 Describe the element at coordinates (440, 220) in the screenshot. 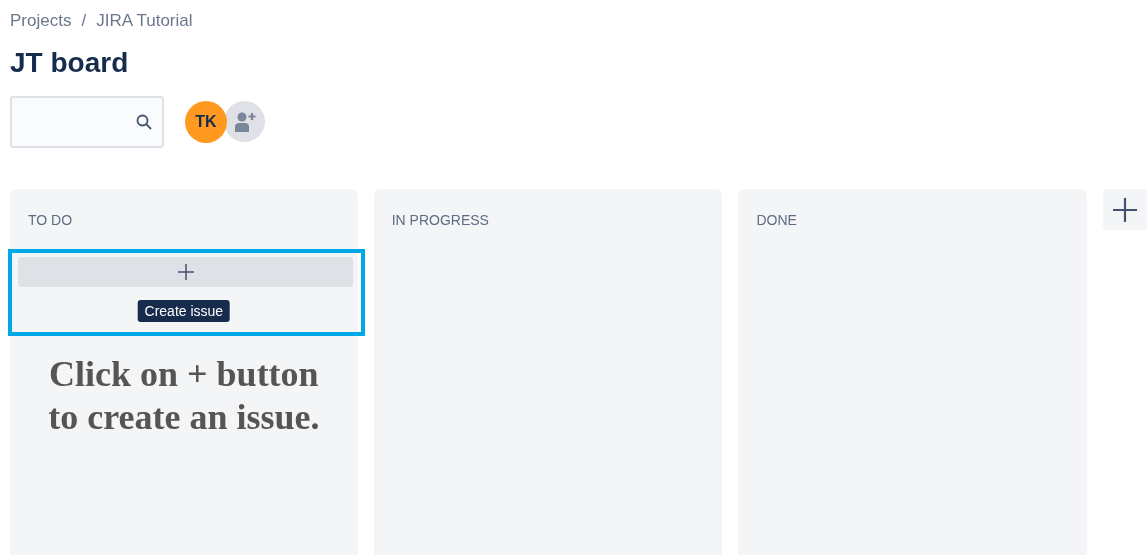

I see `column-title: IN PROGRESS` at that location.